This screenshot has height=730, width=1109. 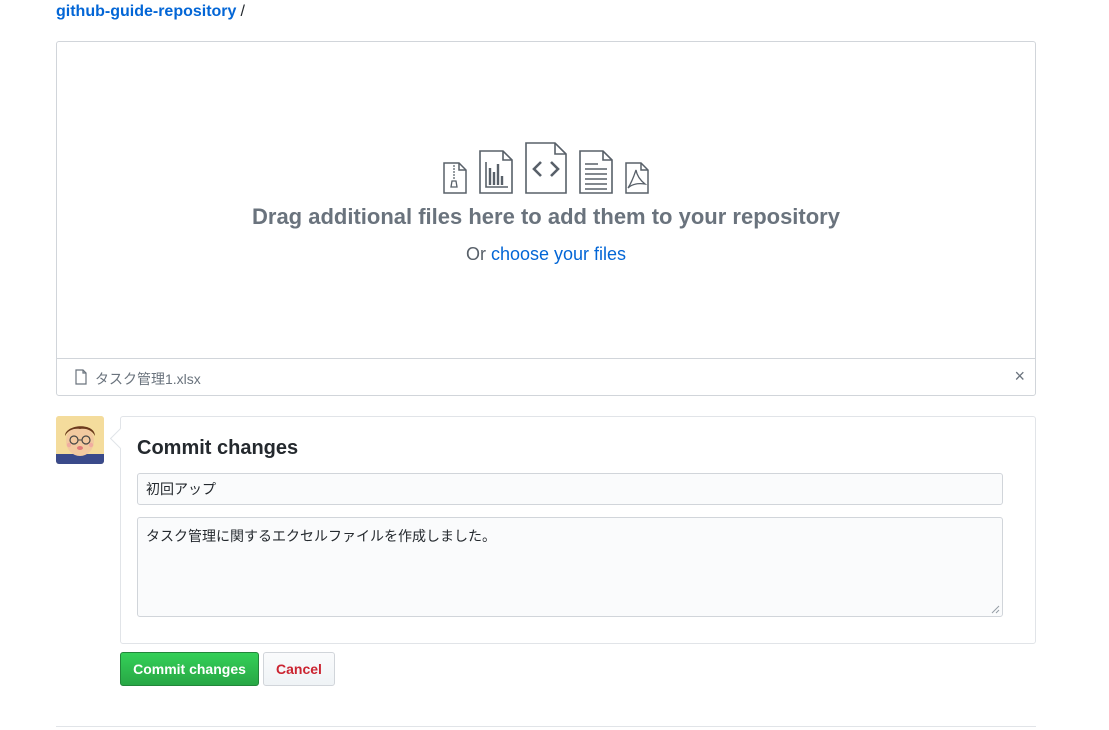 I want to click on footer-divider, so click(x=546, y=726).